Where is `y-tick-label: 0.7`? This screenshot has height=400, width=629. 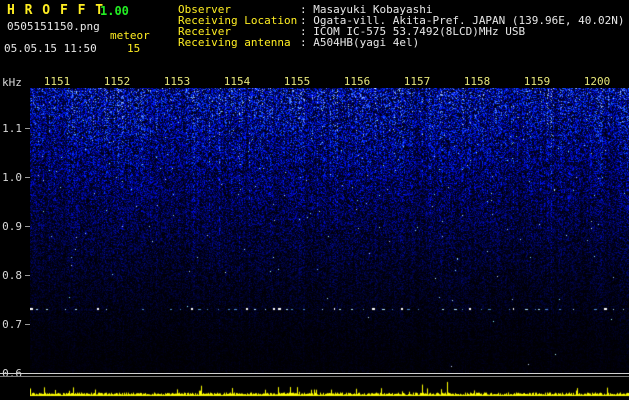 y-tick-label: 0.7 is located at coordinates (12, 324).